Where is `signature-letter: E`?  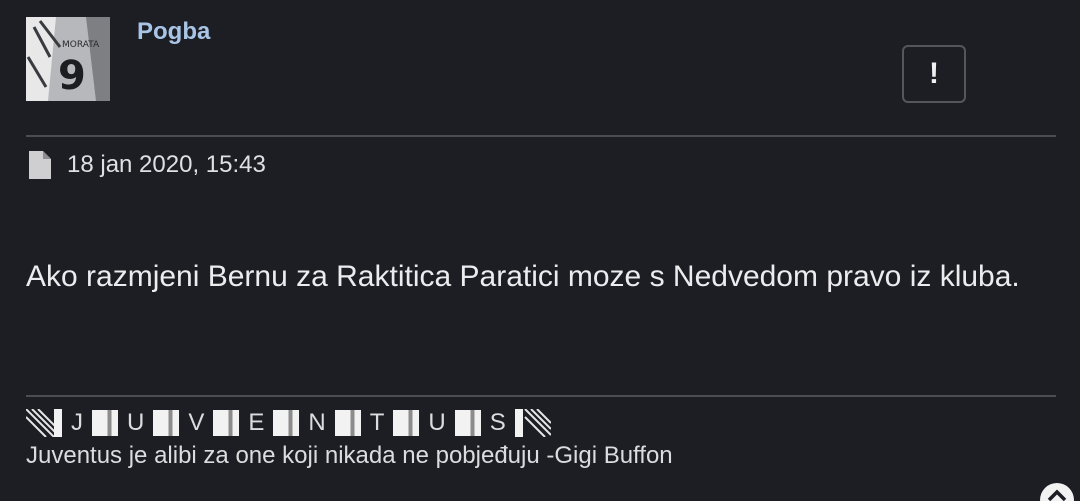 signature-letter: E is located at coordinates (256, 422).